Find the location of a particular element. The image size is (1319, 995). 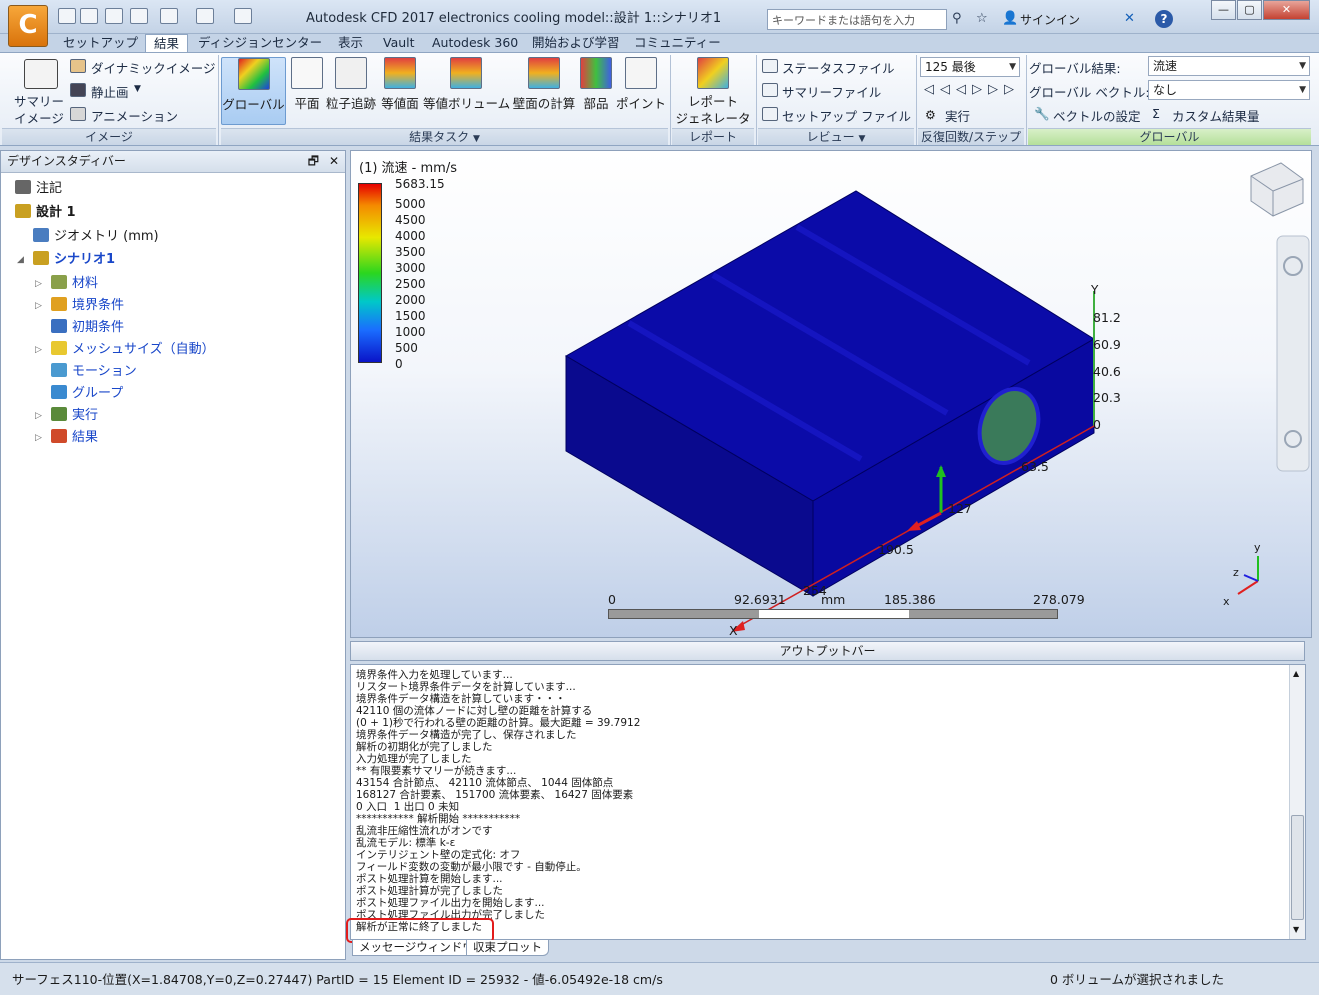

tab-vault: Vault is located at coordinates (399, 43).